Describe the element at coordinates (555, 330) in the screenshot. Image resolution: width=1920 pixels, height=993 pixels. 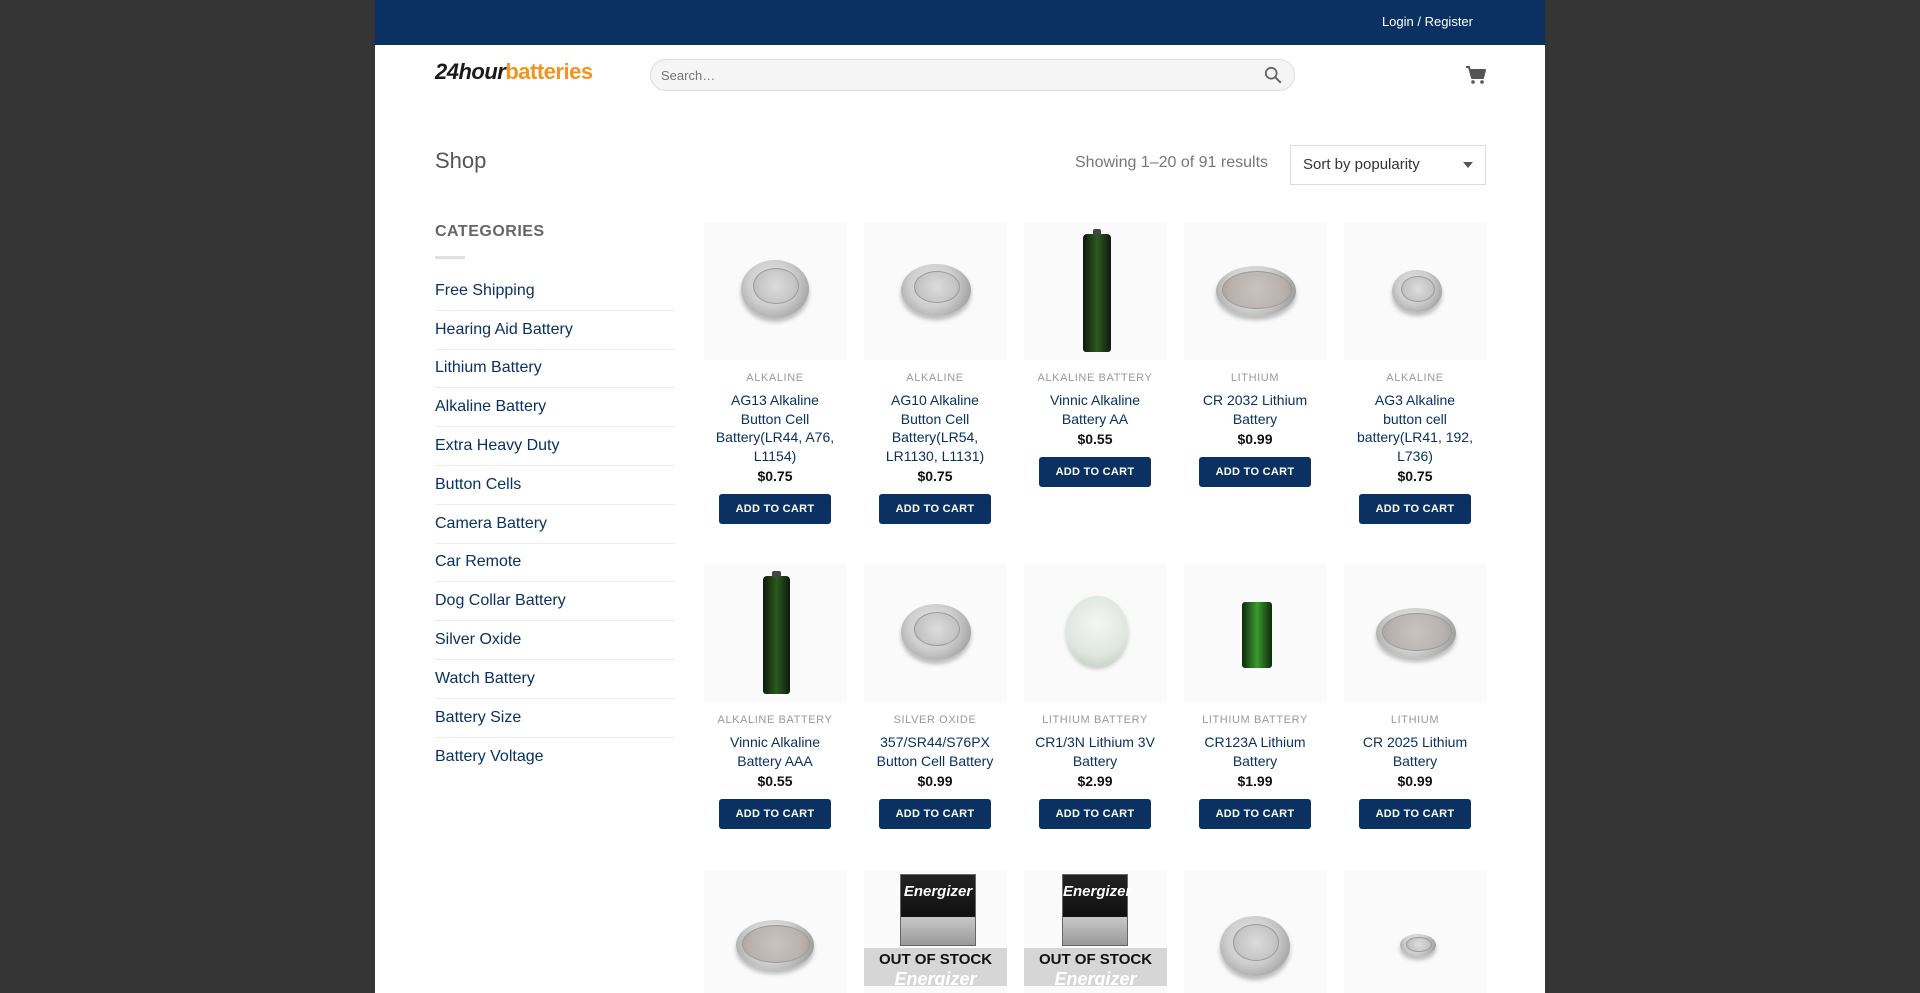
I see `category-item: Hearing Aid Battery` at that location.